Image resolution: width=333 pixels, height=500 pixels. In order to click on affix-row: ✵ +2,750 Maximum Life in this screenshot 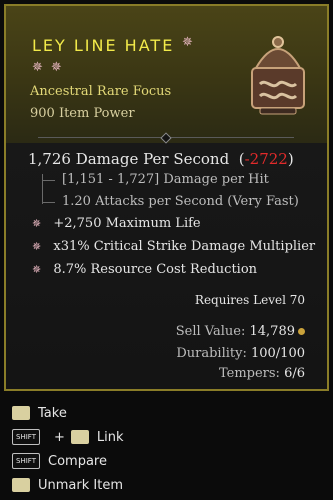, I will do `click(116, 223)`.